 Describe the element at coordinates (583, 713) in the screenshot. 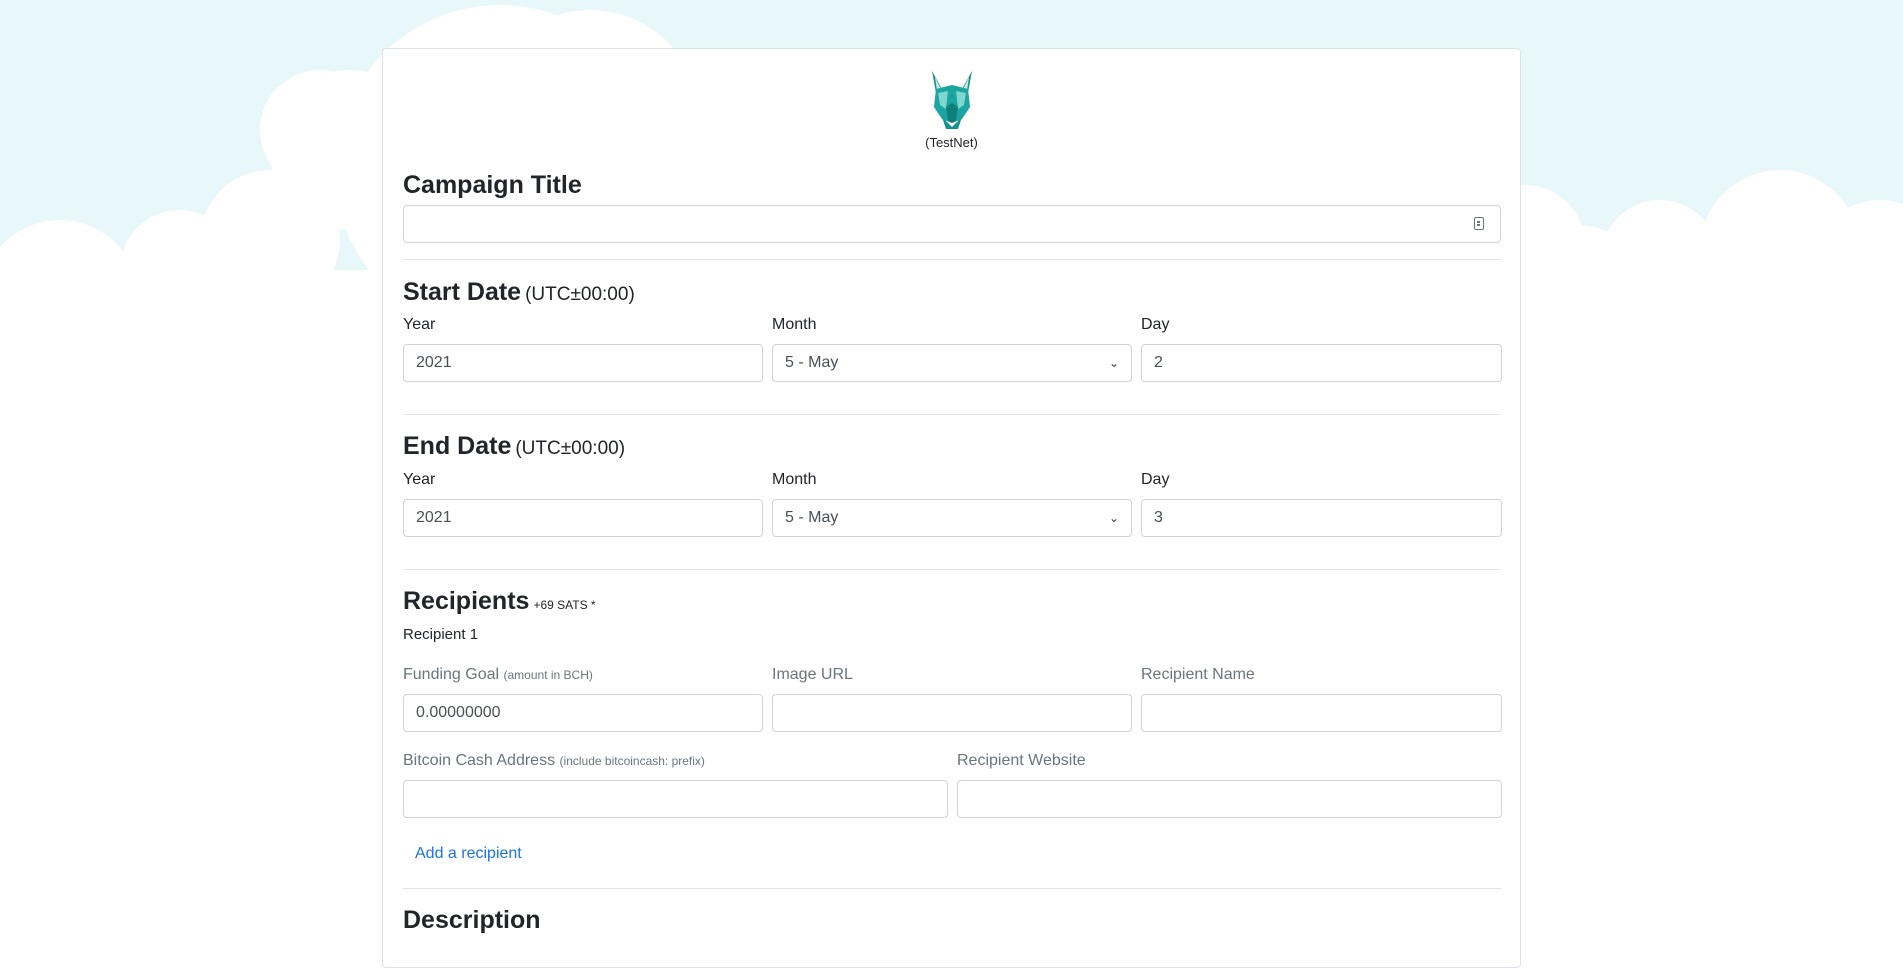

I see `funding-goal-input: 0.00000000` at that location.